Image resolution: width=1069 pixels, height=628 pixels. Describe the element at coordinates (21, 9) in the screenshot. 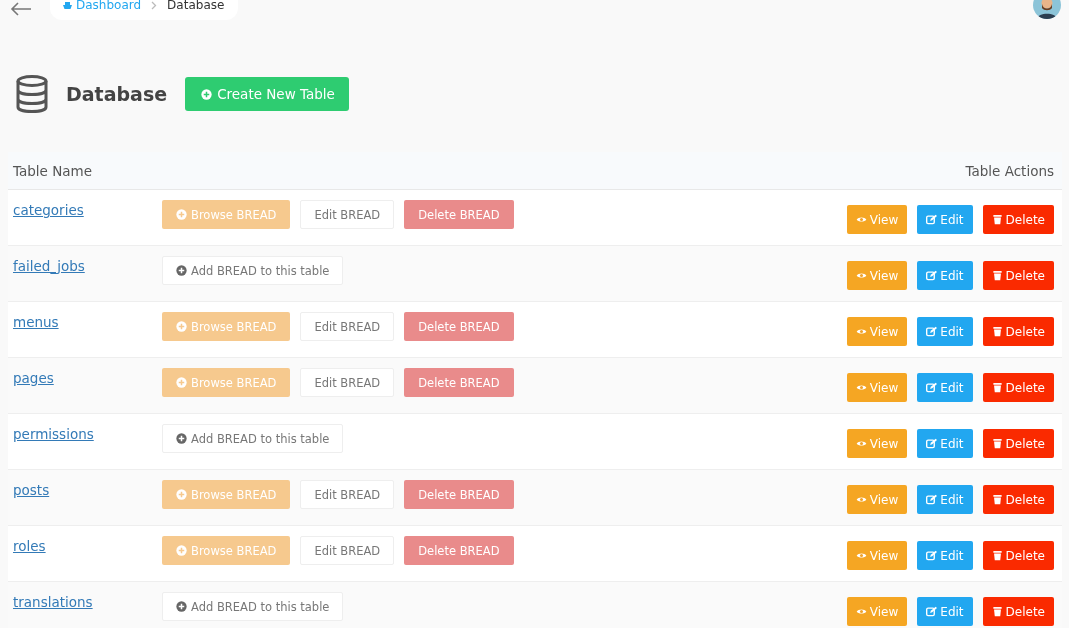

I see `back-arrow-icon` at that location.